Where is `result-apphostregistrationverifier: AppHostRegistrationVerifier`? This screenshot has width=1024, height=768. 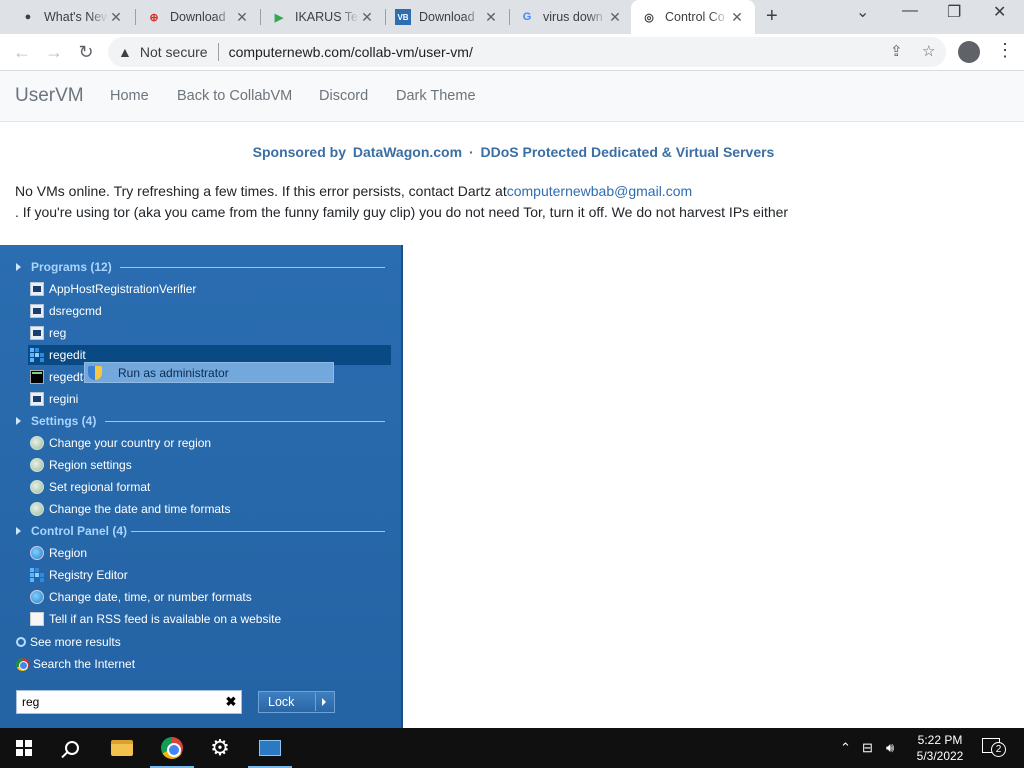 result-apphostregistrationverifier: AppHostRegistrationVerifier is located at coordinates (113, 289).